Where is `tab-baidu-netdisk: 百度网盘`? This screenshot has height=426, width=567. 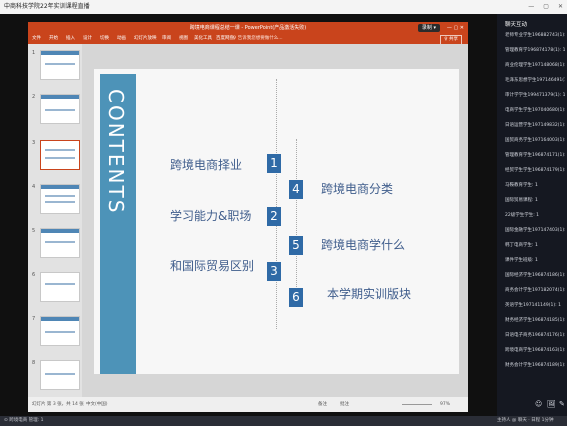 tab-baidu-netdisk: 百度网盘 is located at coordinates (225, 39).